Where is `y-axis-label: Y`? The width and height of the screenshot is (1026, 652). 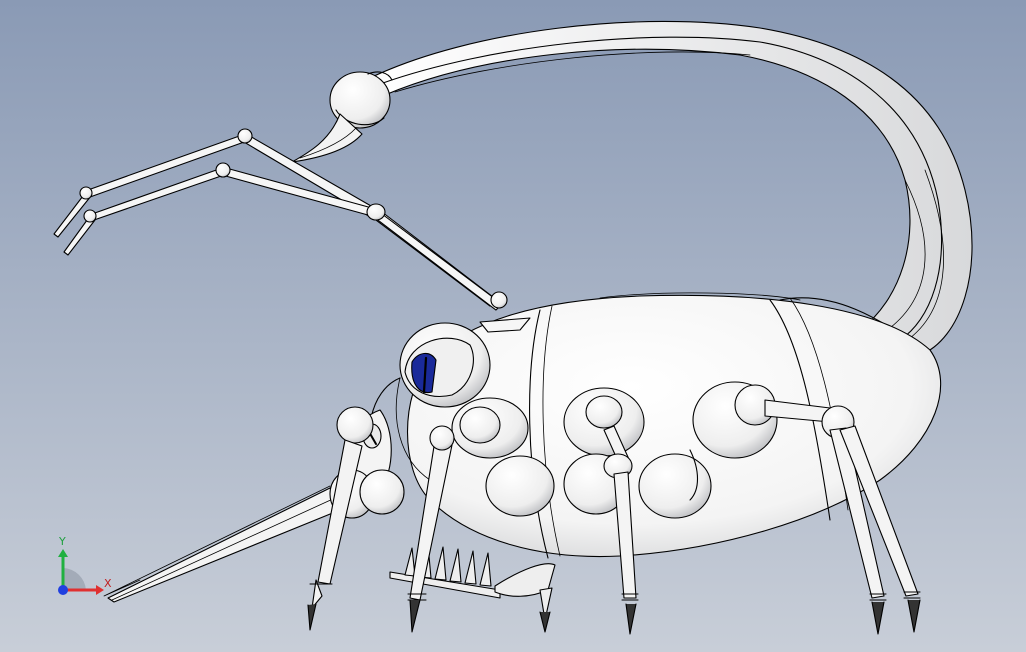
y-axis-label: Y is located at coordinates (62, 541).